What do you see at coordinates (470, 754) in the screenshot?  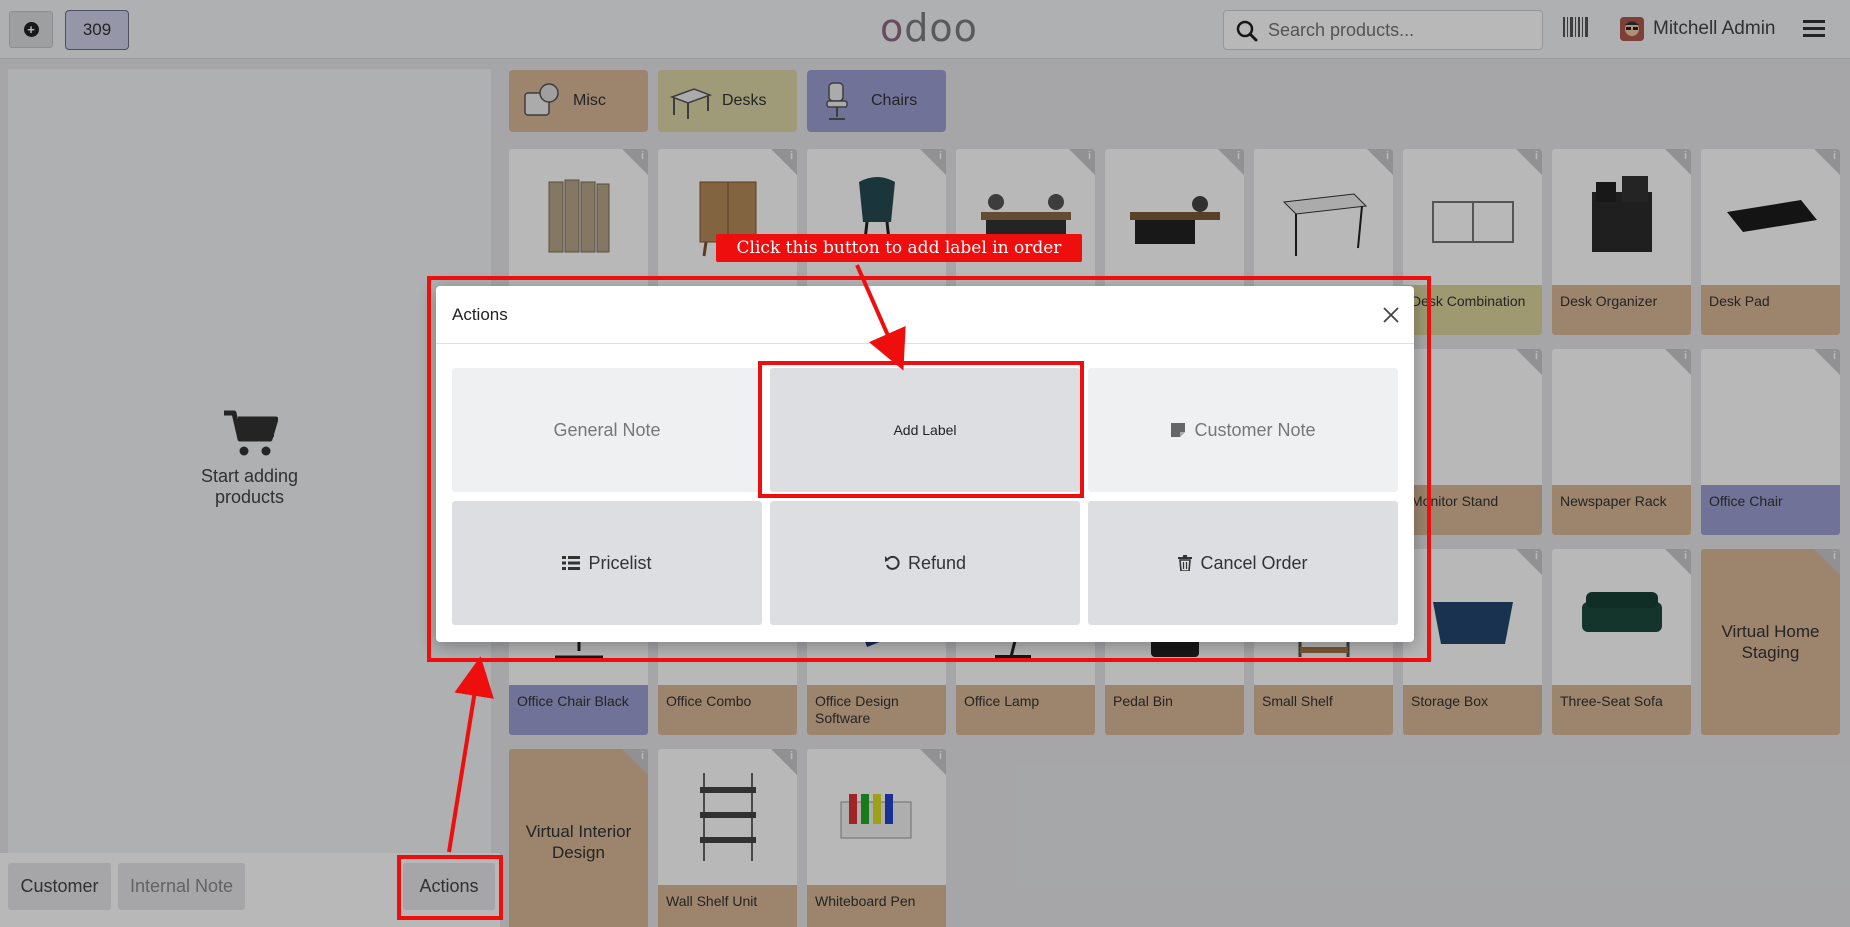 I see `arrow-to-dialog` at bounding box center [470, 754].